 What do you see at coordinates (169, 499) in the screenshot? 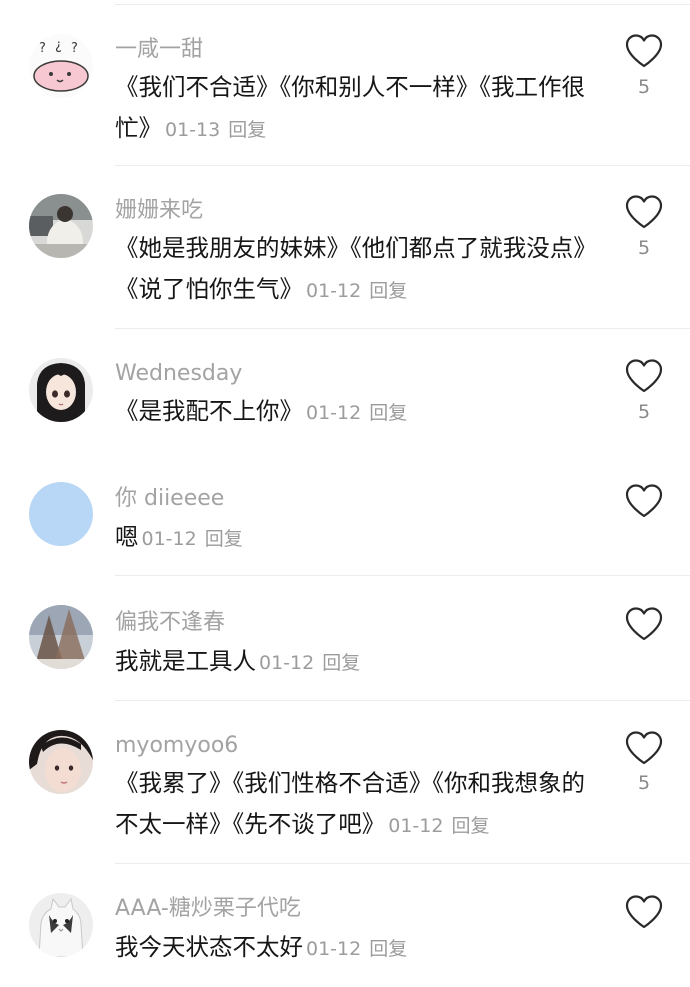
I see `username: 你 diieeee` at bounding box center [169, 499].